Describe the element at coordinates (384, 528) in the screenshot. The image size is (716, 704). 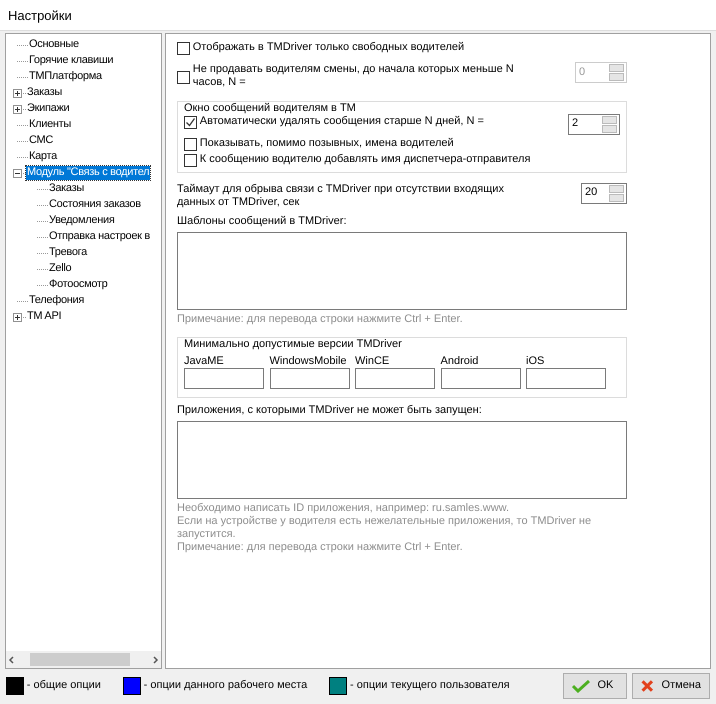
I see `hint-text: Если на устройстве у водителя есть нежелательные приложения, то TMDriver не запустится.` at that location.